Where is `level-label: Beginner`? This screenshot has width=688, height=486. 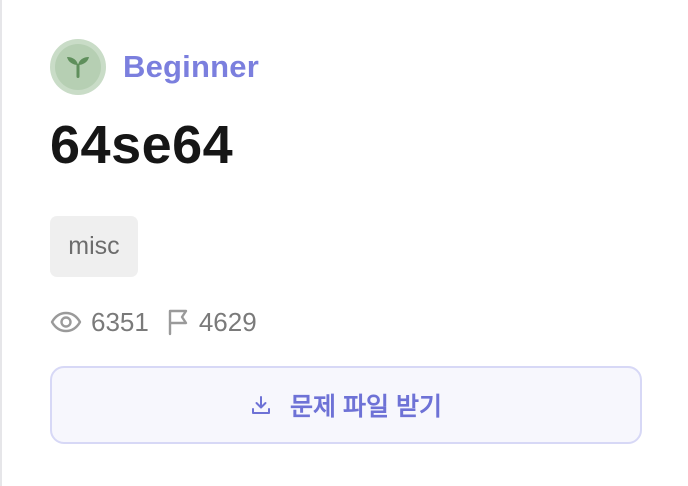 level-label: Beginner is located at coordinates (191, 66).